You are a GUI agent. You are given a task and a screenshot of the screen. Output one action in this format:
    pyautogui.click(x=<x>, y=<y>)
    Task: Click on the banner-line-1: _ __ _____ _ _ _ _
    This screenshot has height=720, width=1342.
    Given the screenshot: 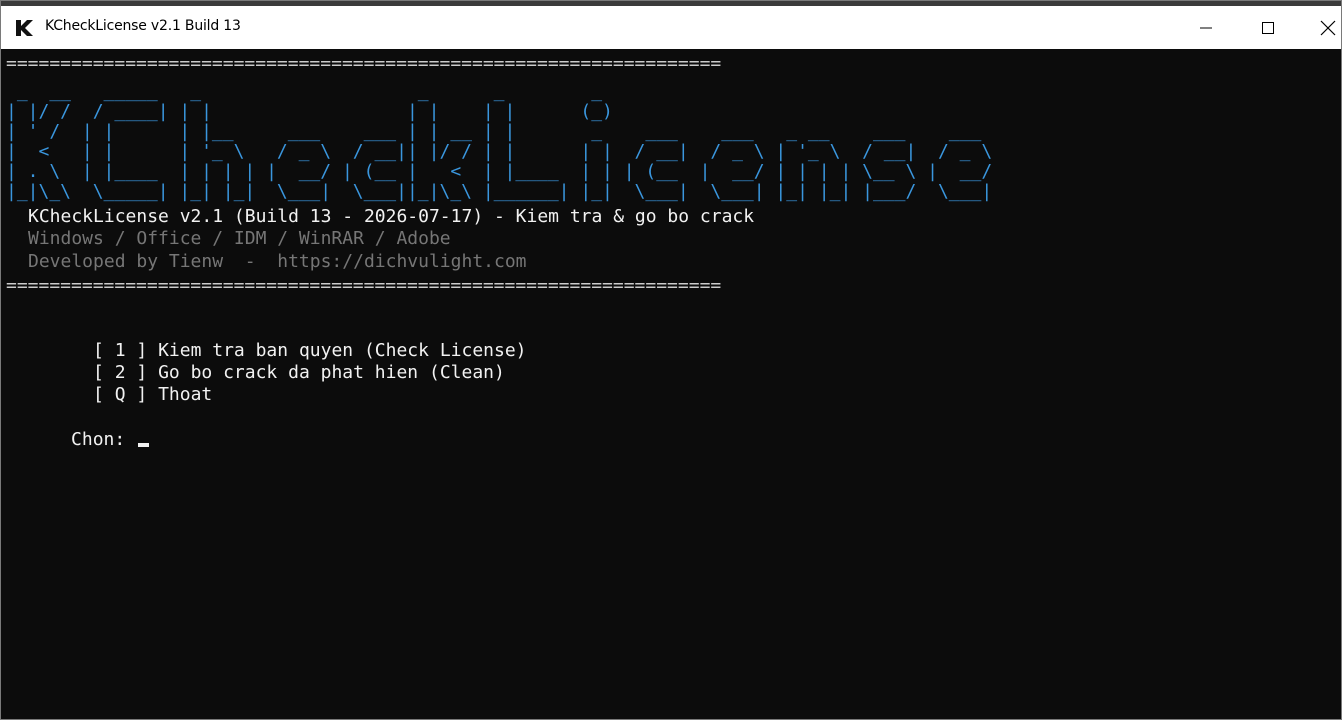 What is the action you would take?
    pyautogui.click(x=304, y=91)
    